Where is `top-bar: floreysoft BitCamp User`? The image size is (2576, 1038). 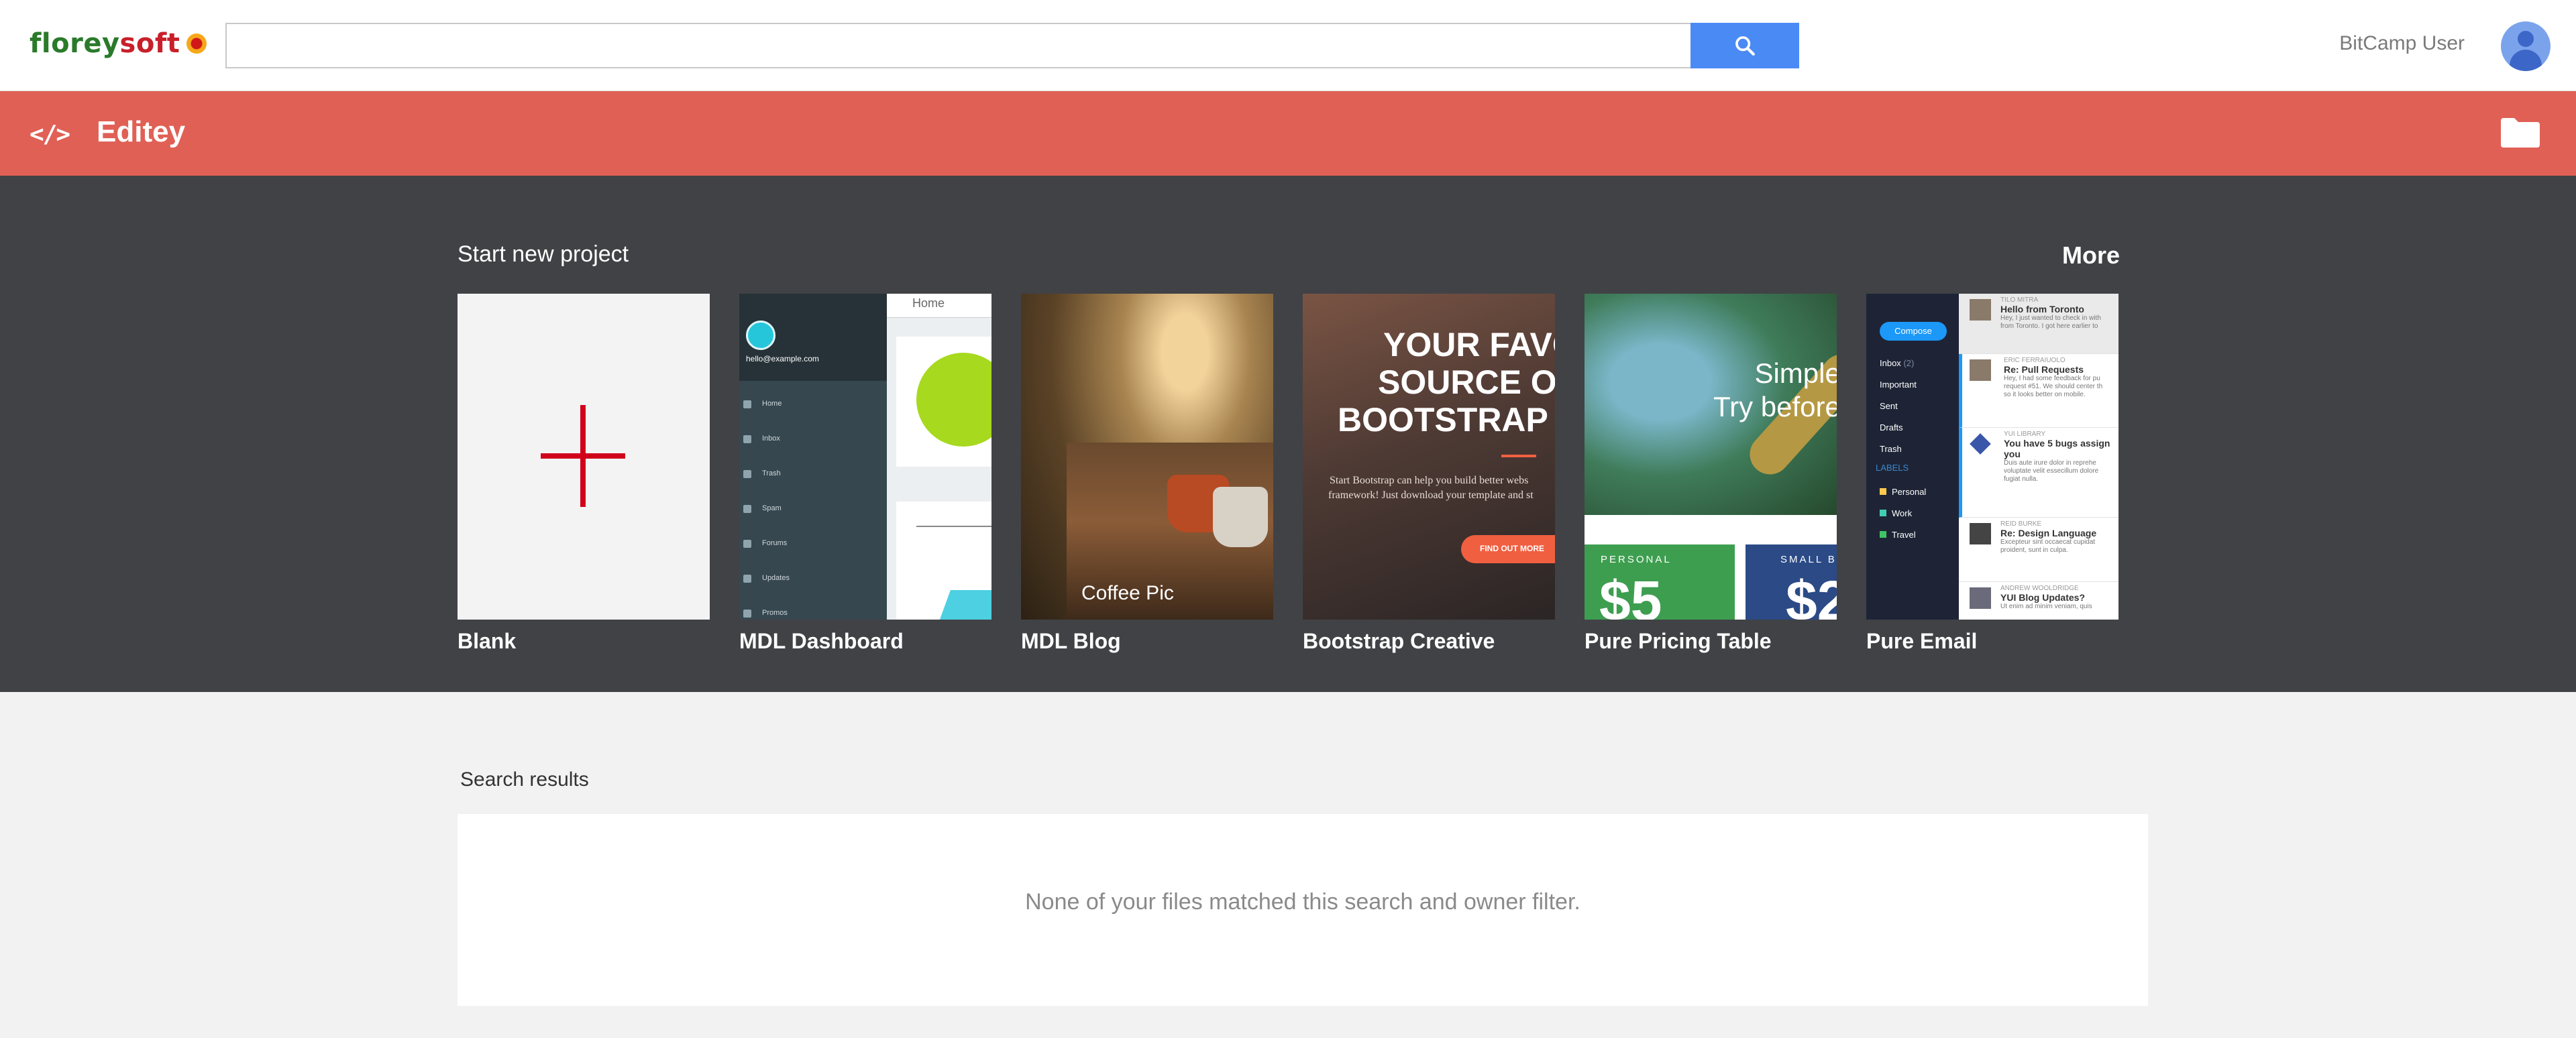
top-bar: floreysoft BitCamp User is located at coordinates (1288, 45).